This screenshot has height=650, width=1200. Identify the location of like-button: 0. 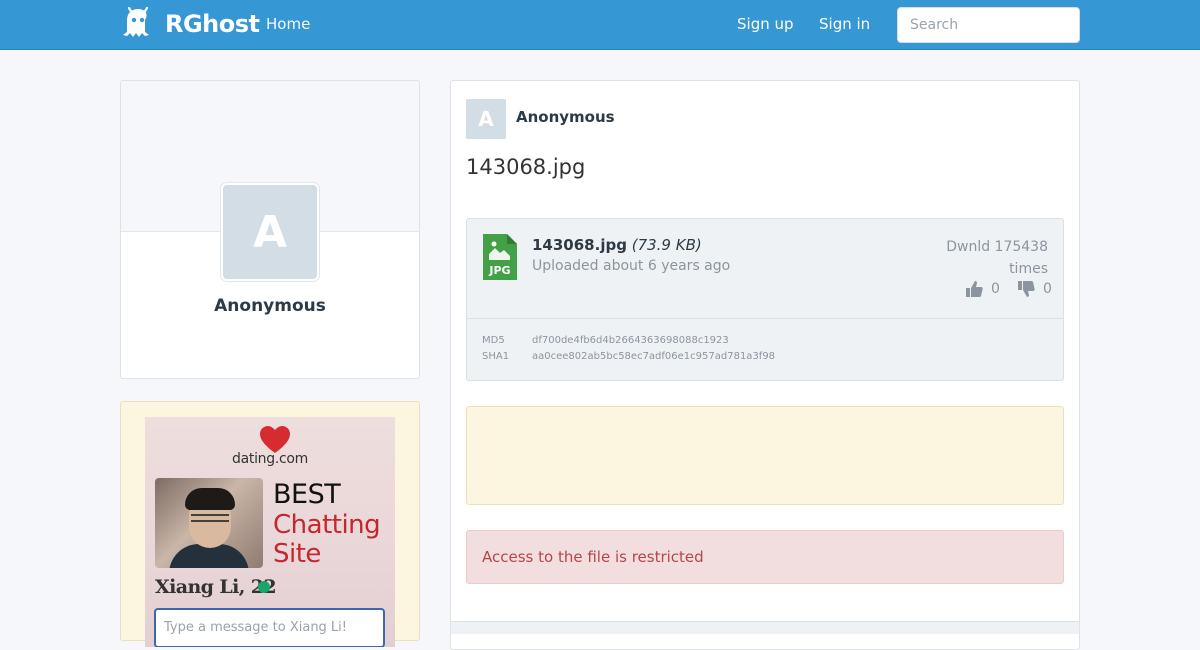
(982, 289).